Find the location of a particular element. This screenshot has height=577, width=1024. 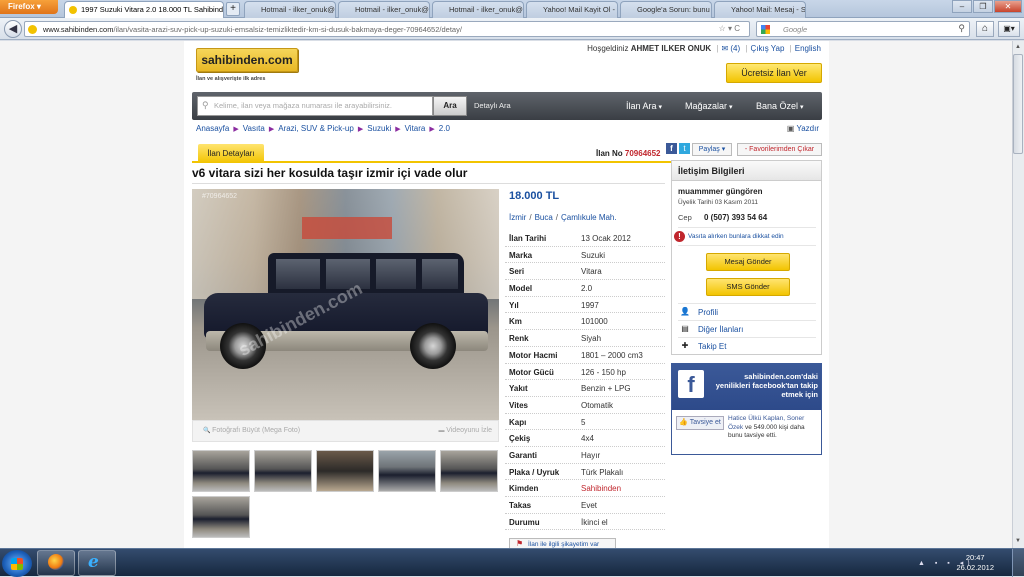

scroll-up-icon: ▲ is located at coordinates (1018, 47).